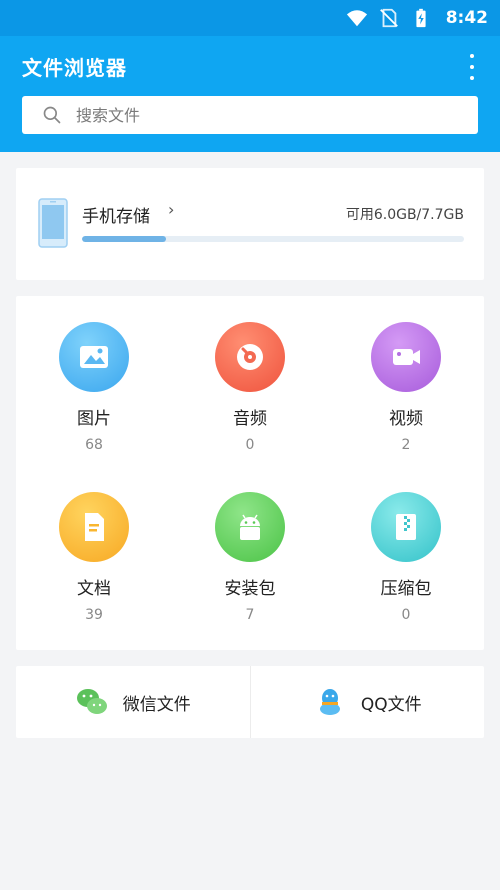 The height and width of the screenshot is (890, 500). Describe the element at coordinates (472, 67) in the screenshot. I see `more-vertical-icon` at that location.